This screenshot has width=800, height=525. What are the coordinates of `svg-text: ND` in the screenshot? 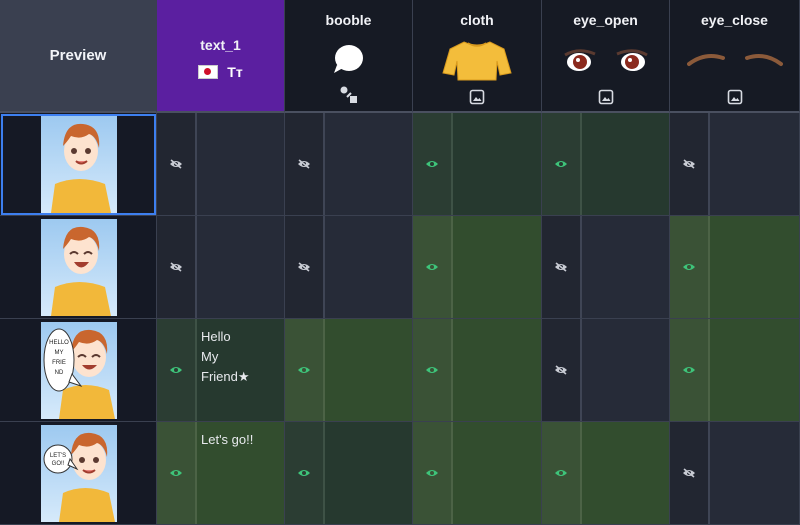 It's located at (59, 373).